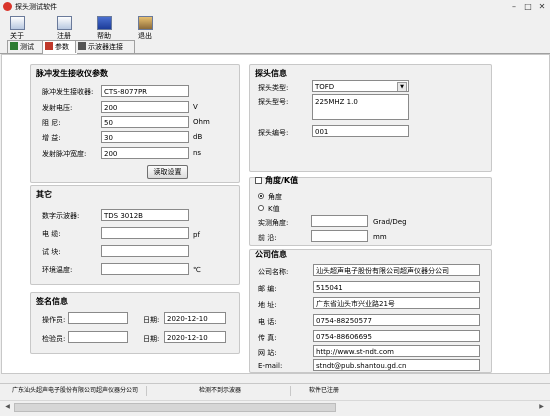 The height and width of the screenshot is (416, 550). What do you see at coordinates (17, 23) in the screenshot?
I see `about-icon` at bounding box center [17, 23].